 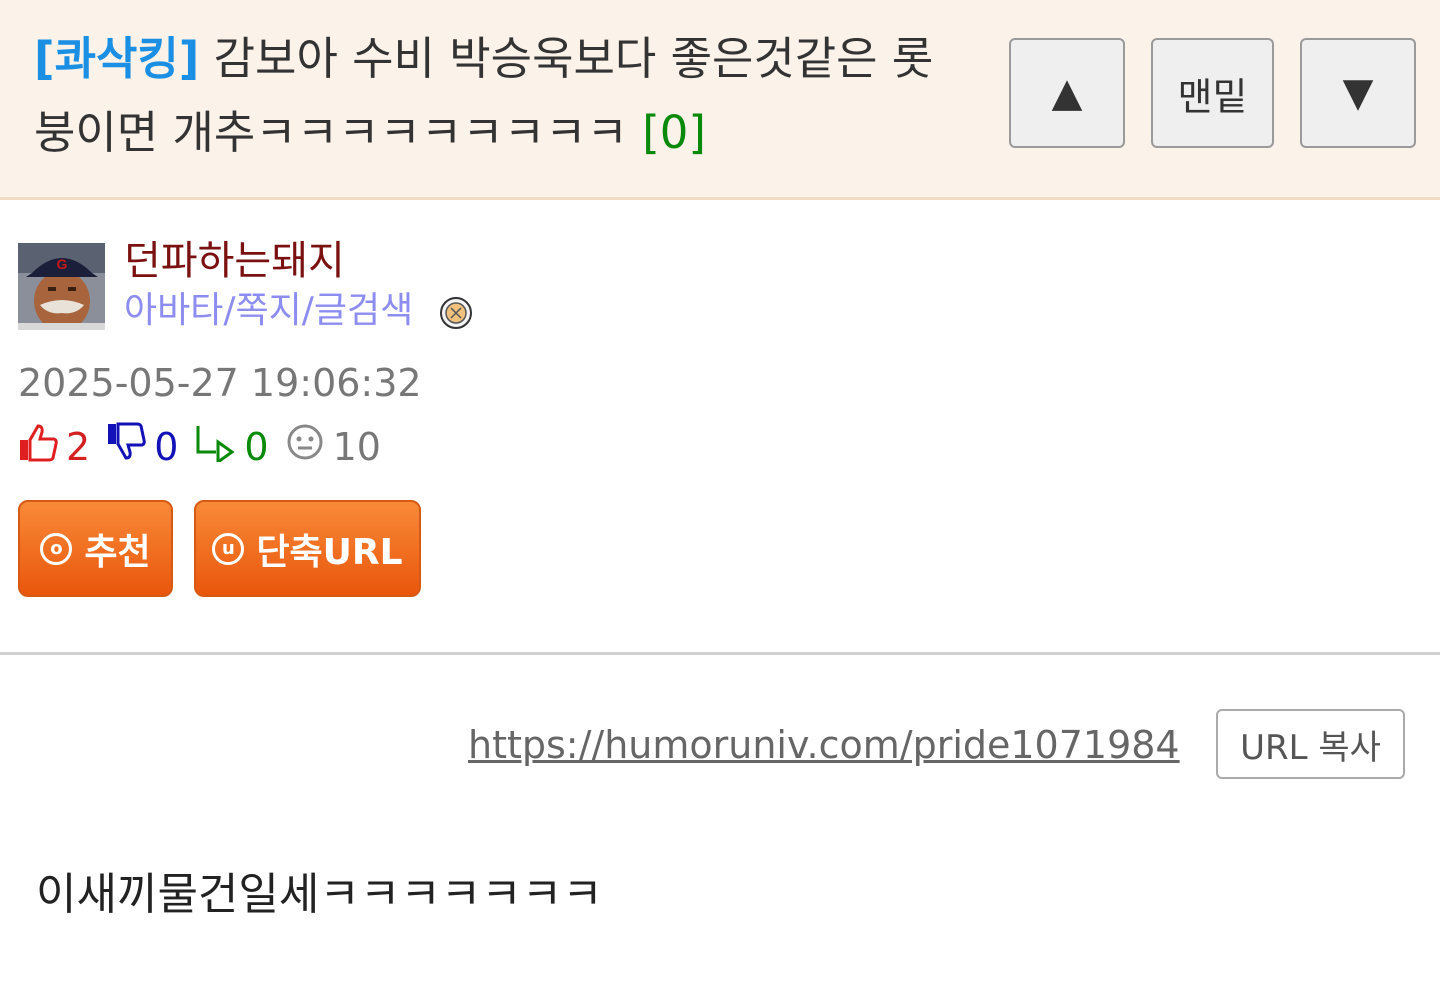 I want to click on post-date: 2025-05-27 19:06:32, so click(x=220, y=383).